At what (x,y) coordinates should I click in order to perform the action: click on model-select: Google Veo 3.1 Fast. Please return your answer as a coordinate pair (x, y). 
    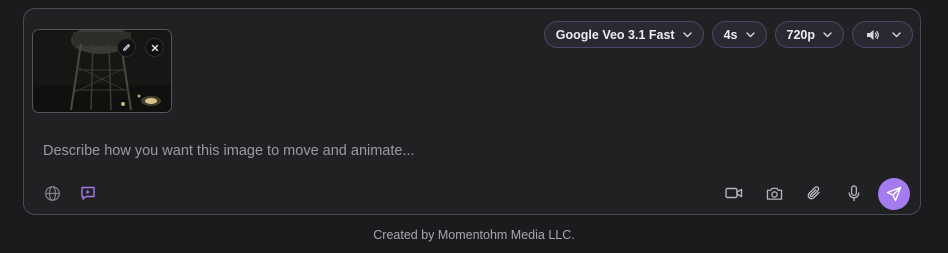
    Looking at the image, I should click on (623, 34).